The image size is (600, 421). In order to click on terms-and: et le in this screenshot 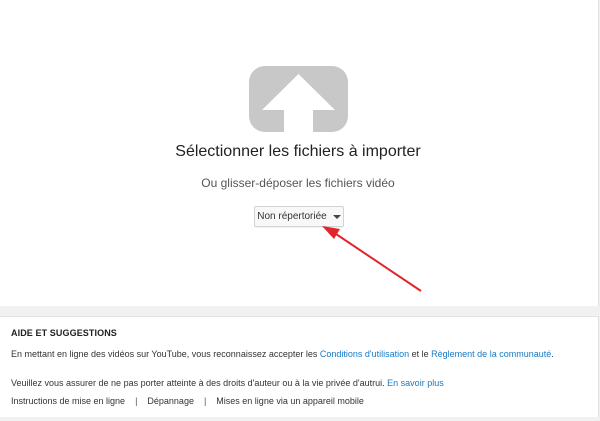, I will do `click(420, 354)`.